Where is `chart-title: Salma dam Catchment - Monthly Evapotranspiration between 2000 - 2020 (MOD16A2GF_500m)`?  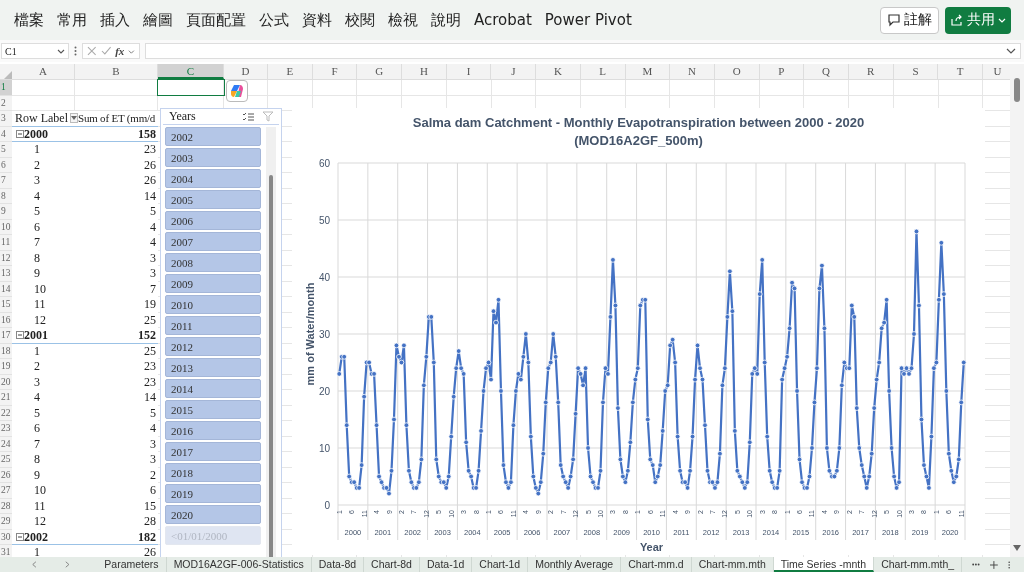
chart-title: Salma dam Catchment - Monthly Evapotranspiration between 2000 - 2020 (MOD16A2GF_500m) is located at coordinates (638, 132).